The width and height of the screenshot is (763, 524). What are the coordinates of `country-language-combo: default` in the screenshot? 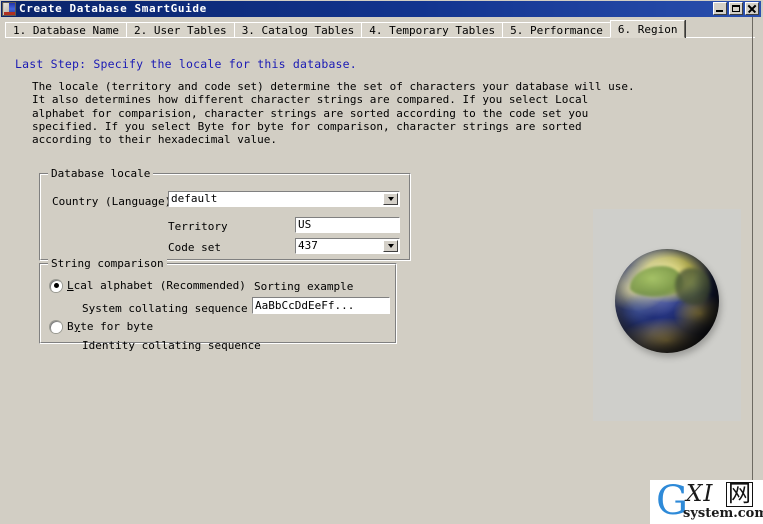 It's located at (284, 199).